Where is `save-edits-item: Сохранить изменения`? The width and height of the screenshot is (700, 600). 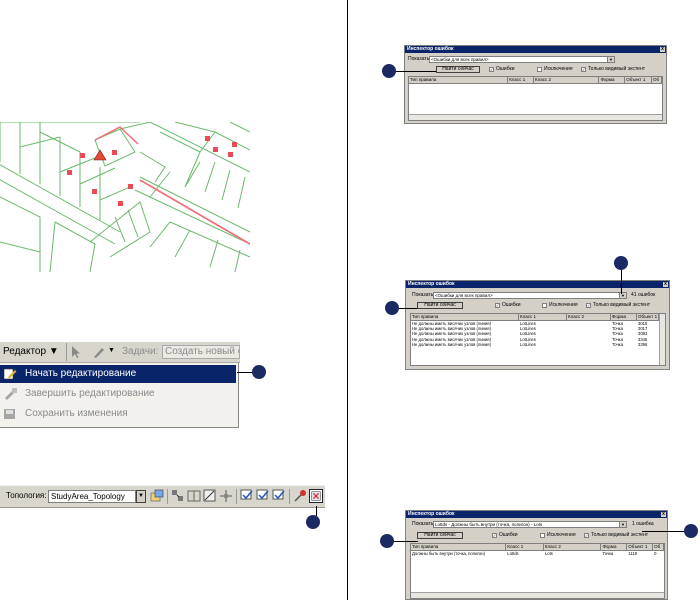 save-edits-item: Сохранить изменения is located at coordinates (118, 414).